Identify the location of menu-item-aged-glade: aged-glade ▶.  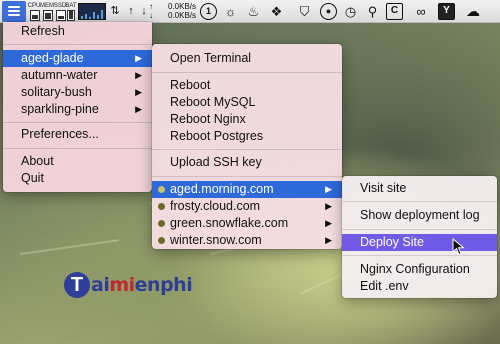
(77, 58).